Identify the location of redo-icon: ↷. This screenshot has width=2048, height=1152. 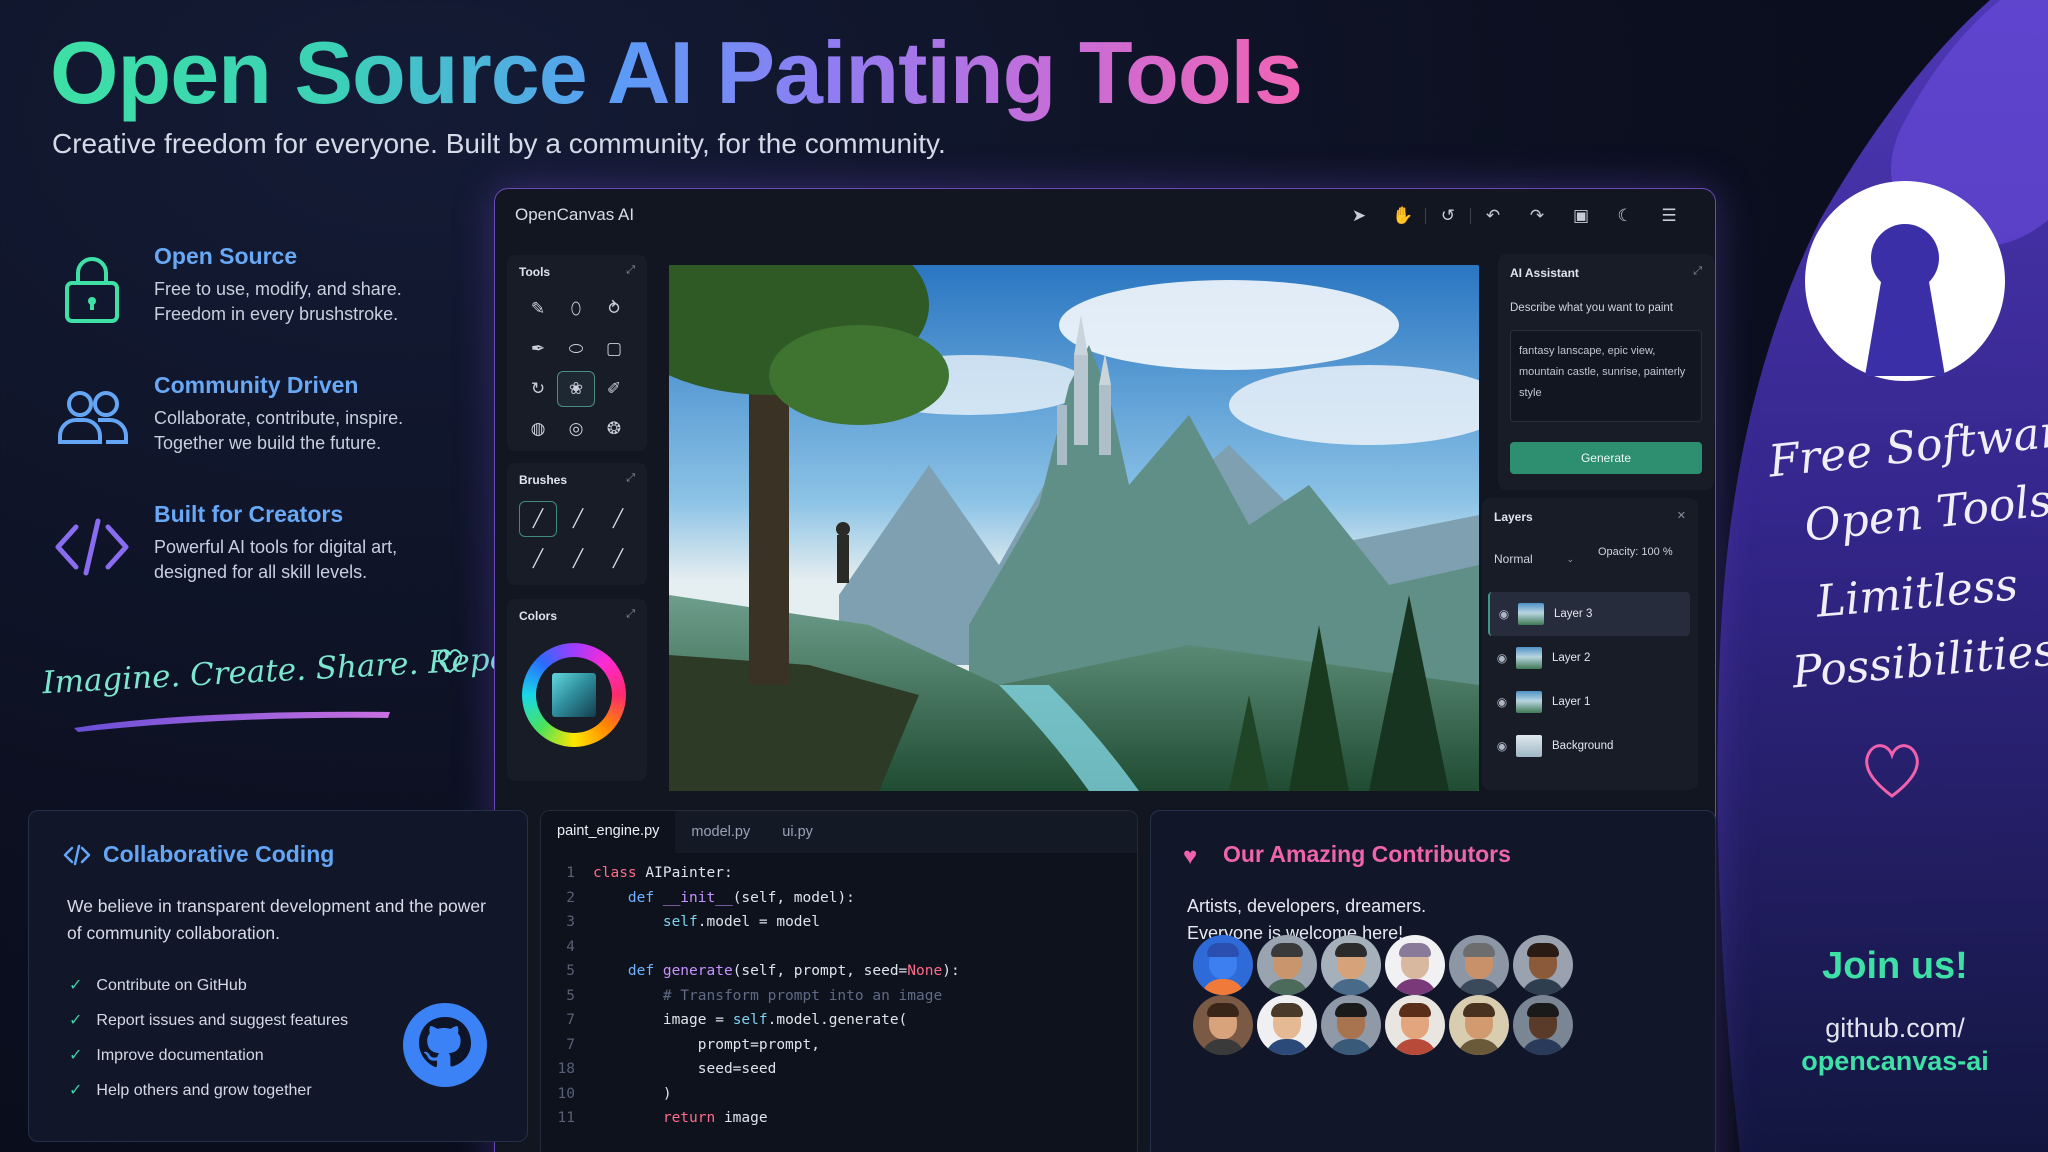
(1537, 216).